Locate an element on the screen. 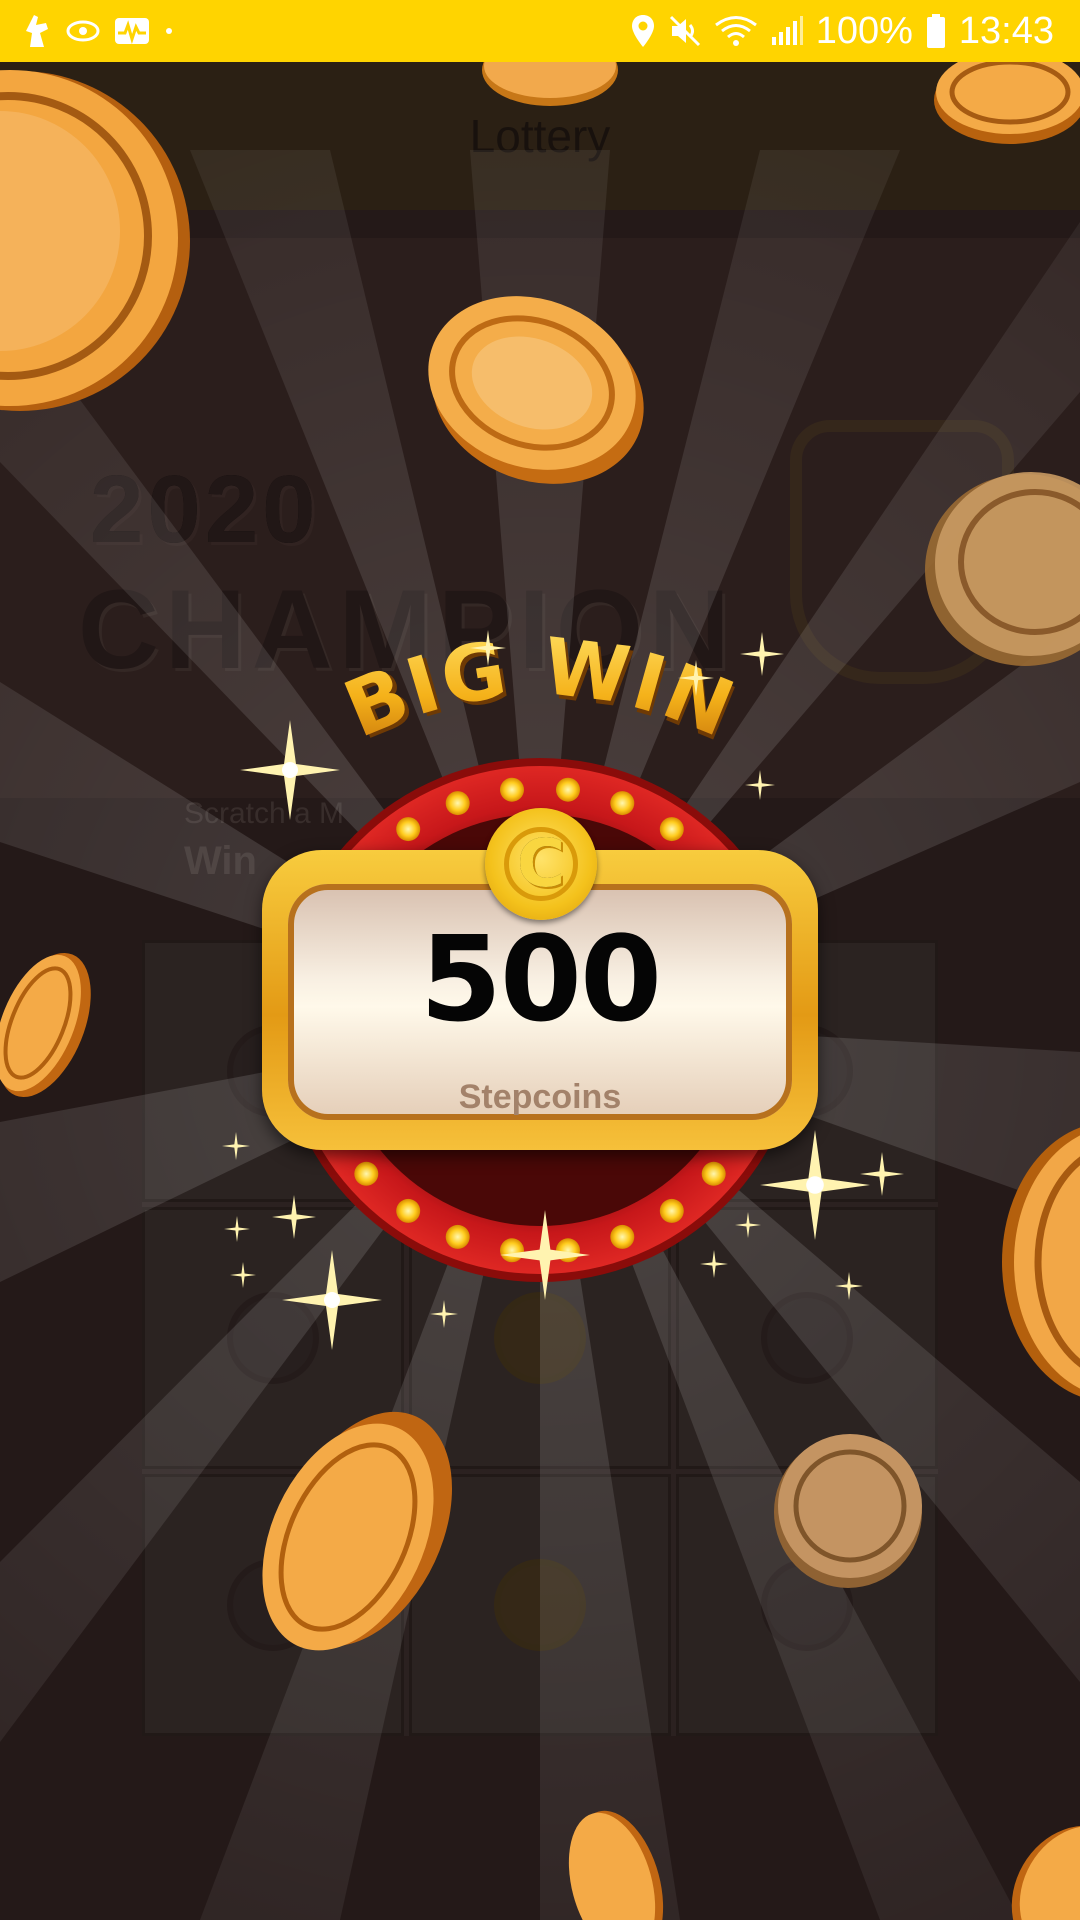  banner-year: 2020 is located at coordinates (205, 509).